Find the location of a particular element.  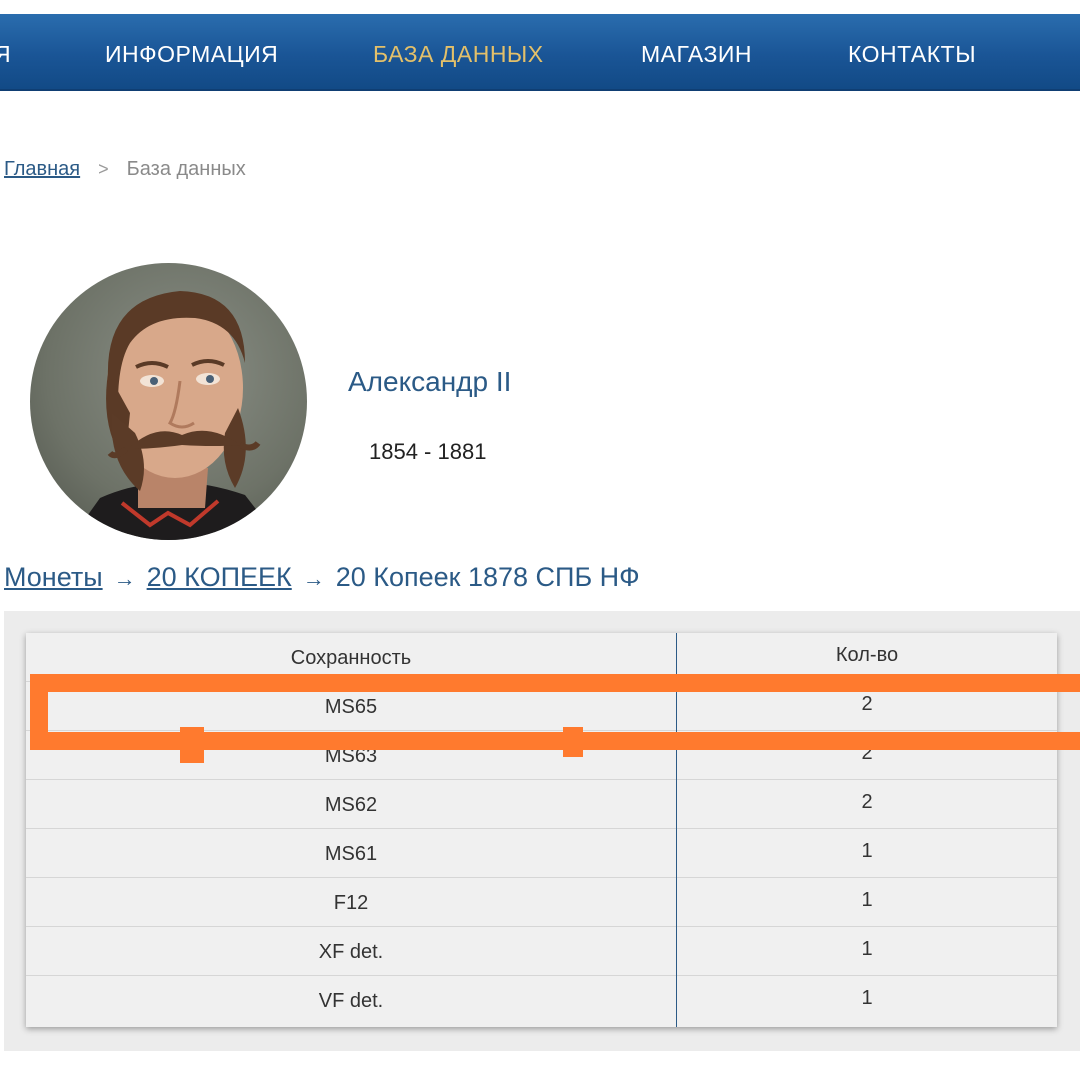

portrait-image is located at coordinates (175, 415).